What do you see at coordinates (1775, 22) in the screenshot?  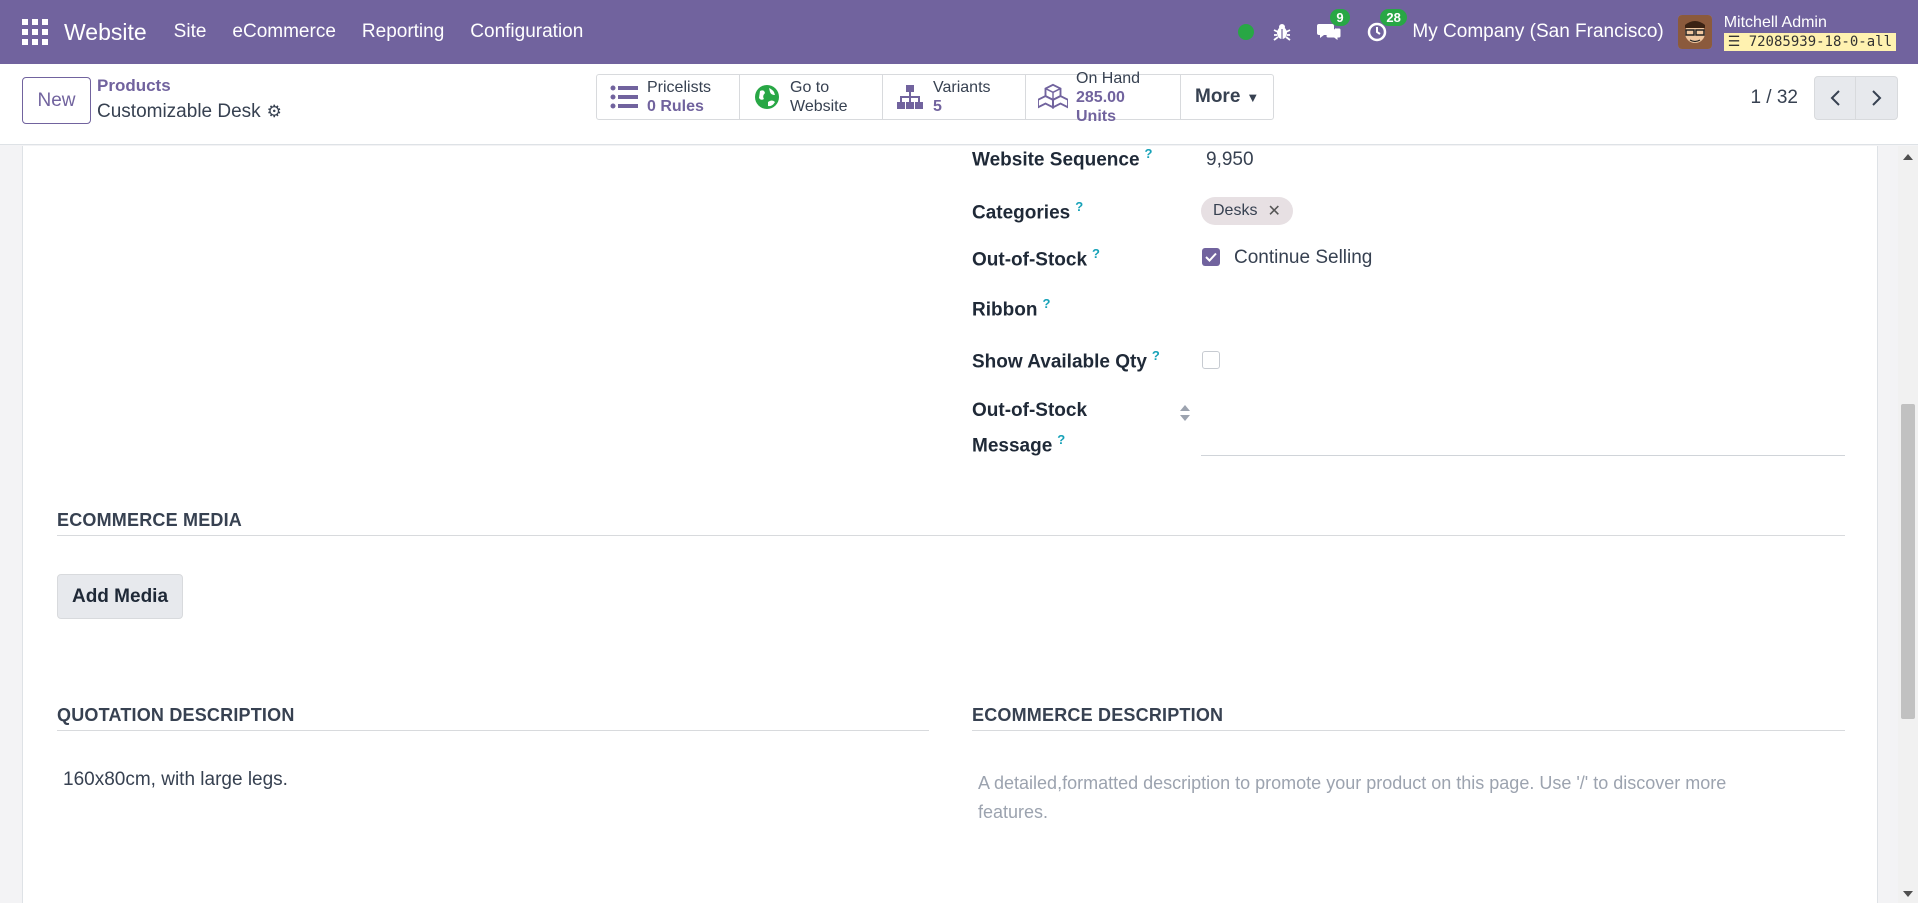 I see `user-name: Mitchell Admin` at bounding box center [1775, 22].